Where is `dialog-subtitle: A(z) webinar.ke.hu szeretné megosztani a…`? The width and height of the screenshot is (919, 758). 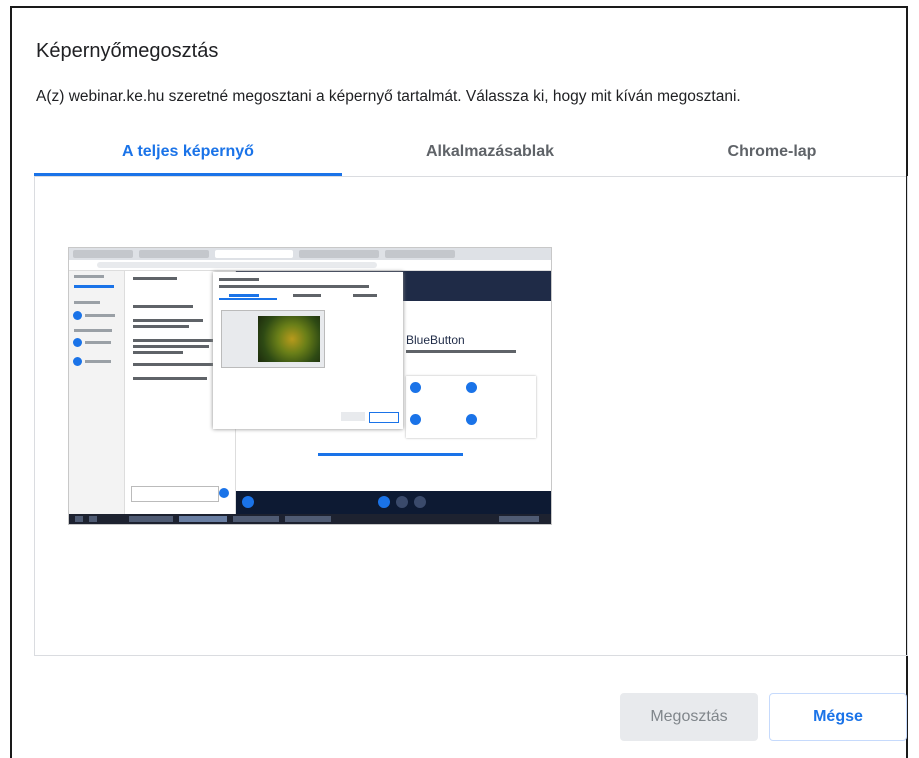 dialog-subtitle: A(z) webinar.ke.hu szeretné megosztani a… is located at coordinates (388, 96).